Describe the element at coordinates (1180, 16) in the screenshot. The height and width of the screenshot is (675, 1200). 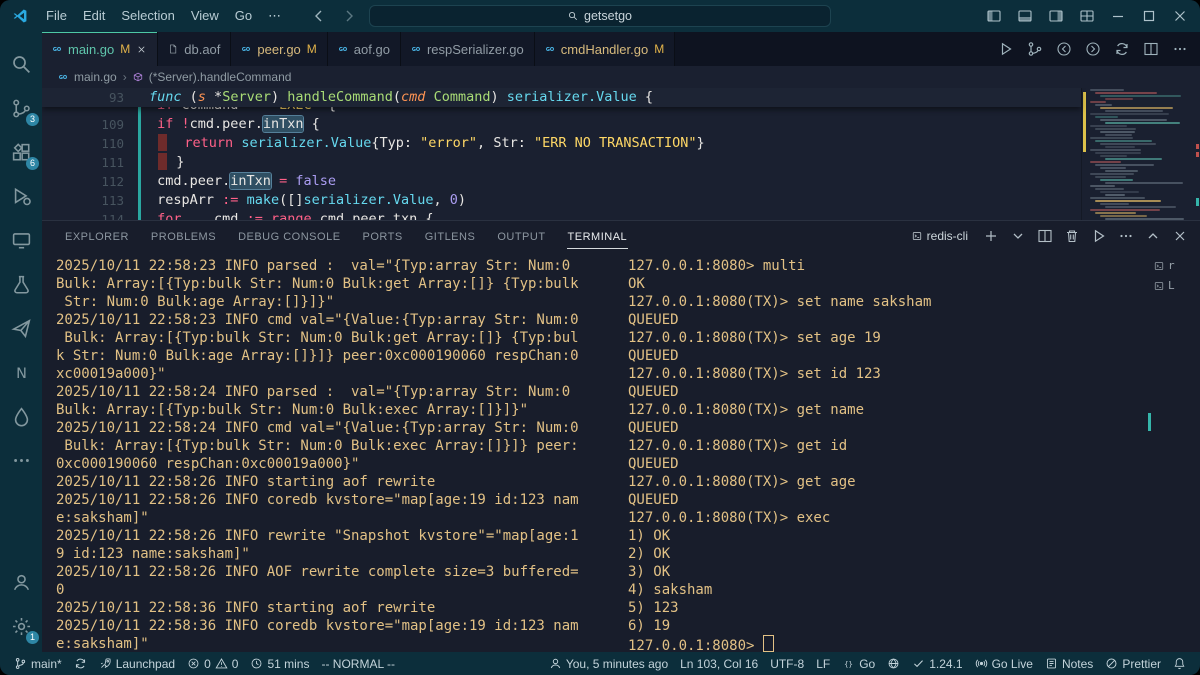
I see `window-close-button` at that location.